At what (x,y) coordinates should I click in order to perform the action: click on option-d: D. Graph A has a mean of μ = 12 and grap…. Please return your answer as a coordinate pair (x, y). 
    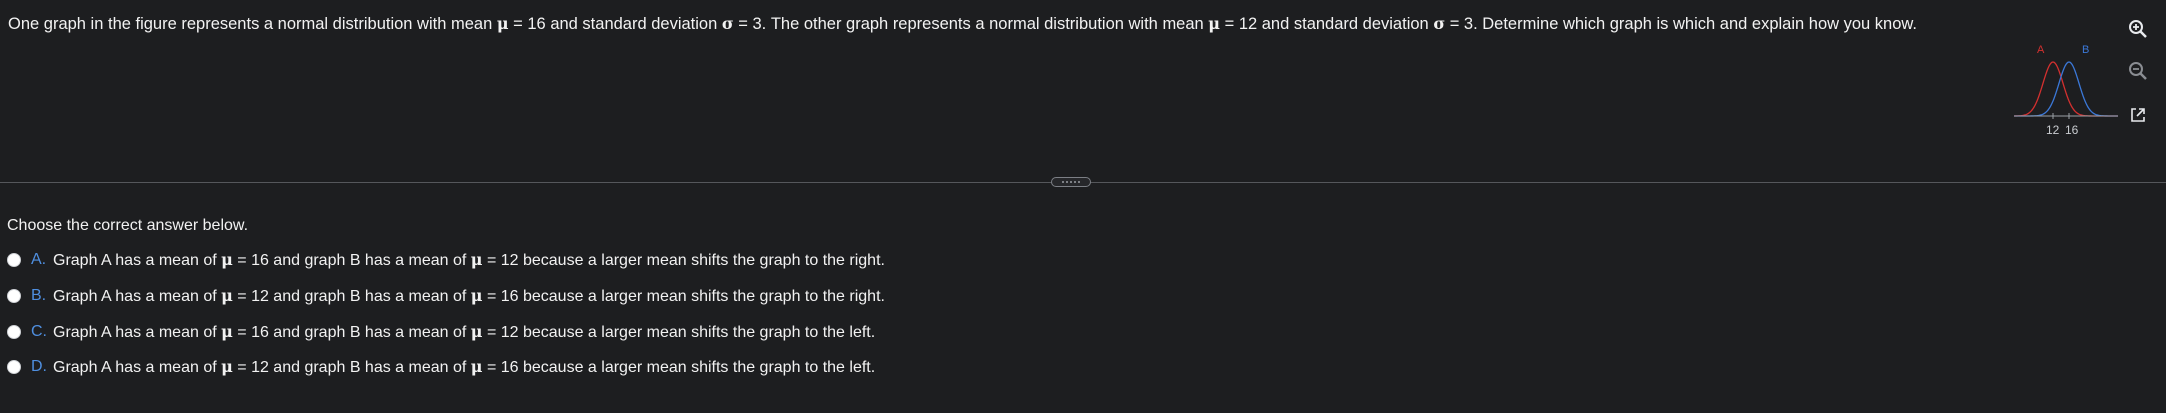
    Looking at the image, I should click on (441, 367).